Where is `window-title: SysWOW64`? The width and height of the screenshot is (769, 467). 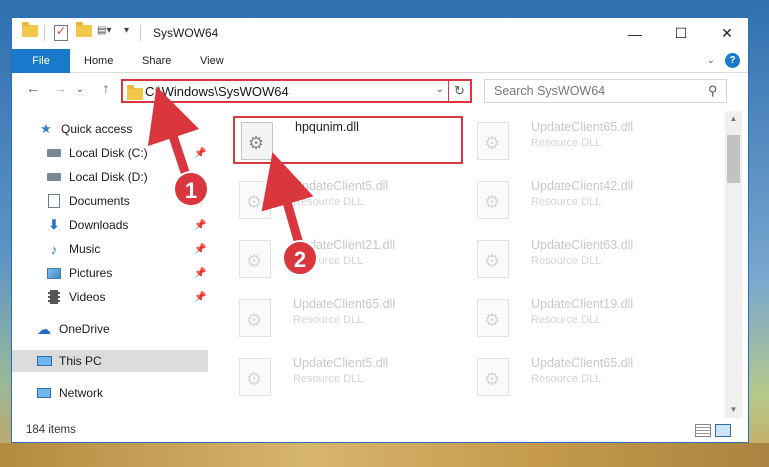 window-title: SysWOW64 is located at coordinates (186, 33).